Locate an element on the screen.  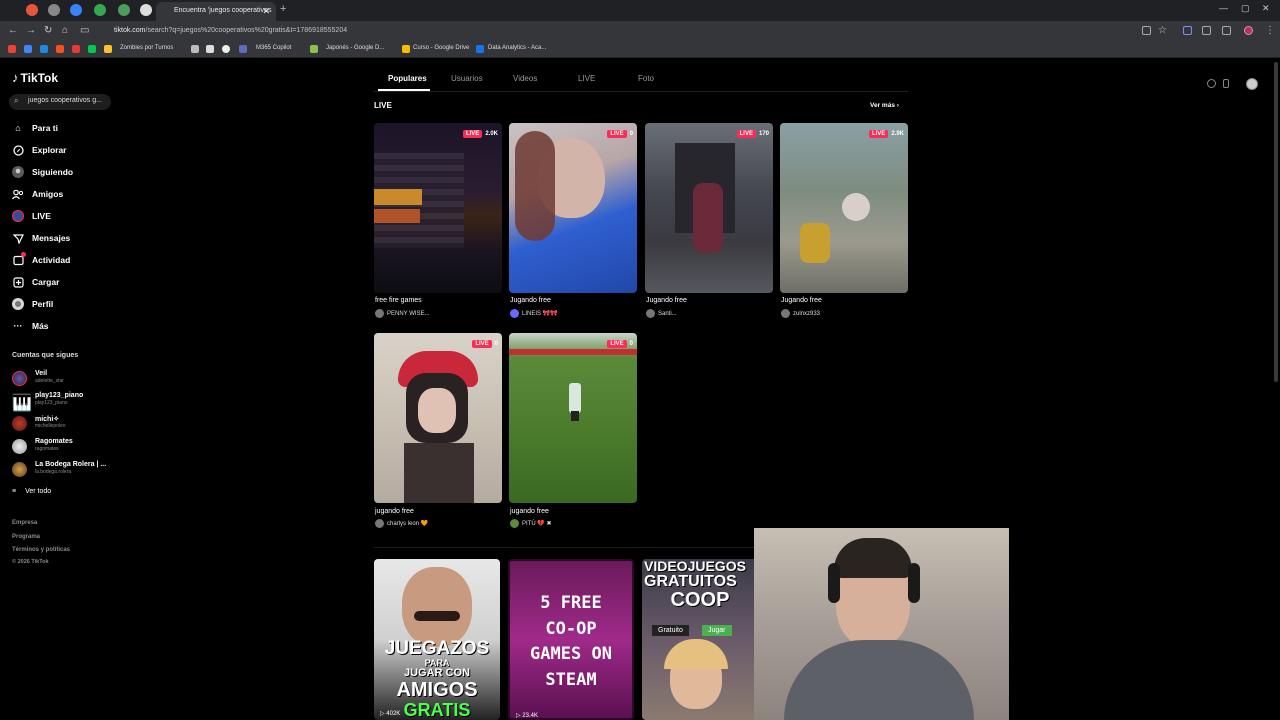
nav-item-perfil: Perfil is located at coordinates (32, 304).